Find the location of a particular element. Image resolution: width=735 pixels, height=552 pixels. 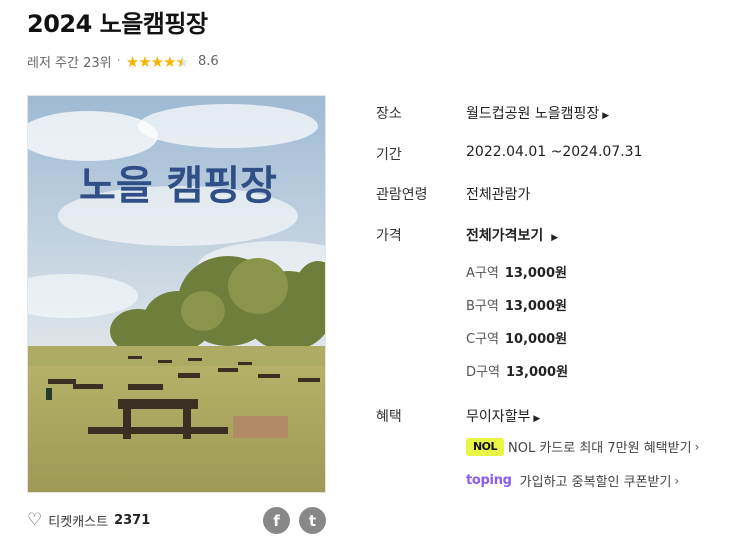

age-value: 전체관람가 is located at coordinates (498, 195).